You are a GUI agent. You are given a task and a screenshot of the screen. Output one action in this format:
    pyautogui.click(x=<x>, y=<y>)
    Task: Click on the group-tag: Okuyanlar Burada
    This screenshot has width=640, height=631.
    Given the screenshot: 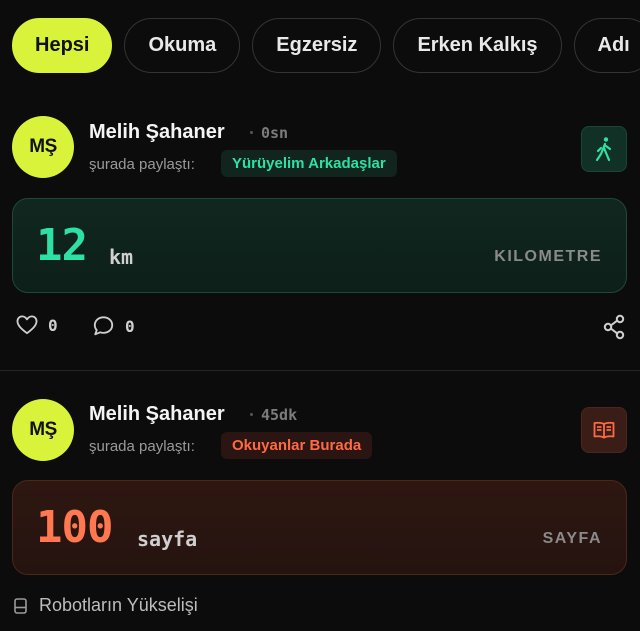 What is the action you would take?
    pyautogui.click(x=297, y=445)
    